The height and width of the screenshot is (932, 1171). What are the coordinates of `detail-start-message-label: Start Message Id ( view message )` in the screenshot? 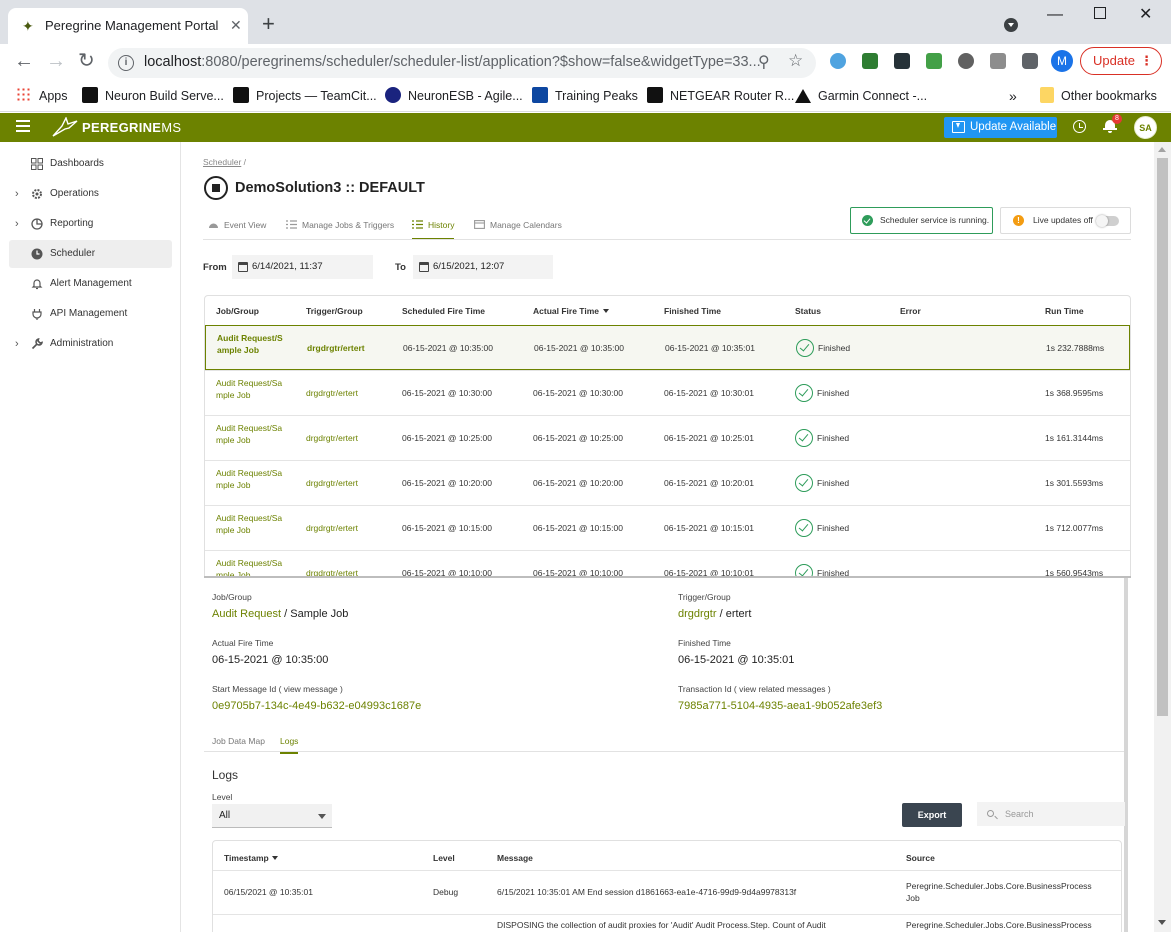 It's located at (277, 689).